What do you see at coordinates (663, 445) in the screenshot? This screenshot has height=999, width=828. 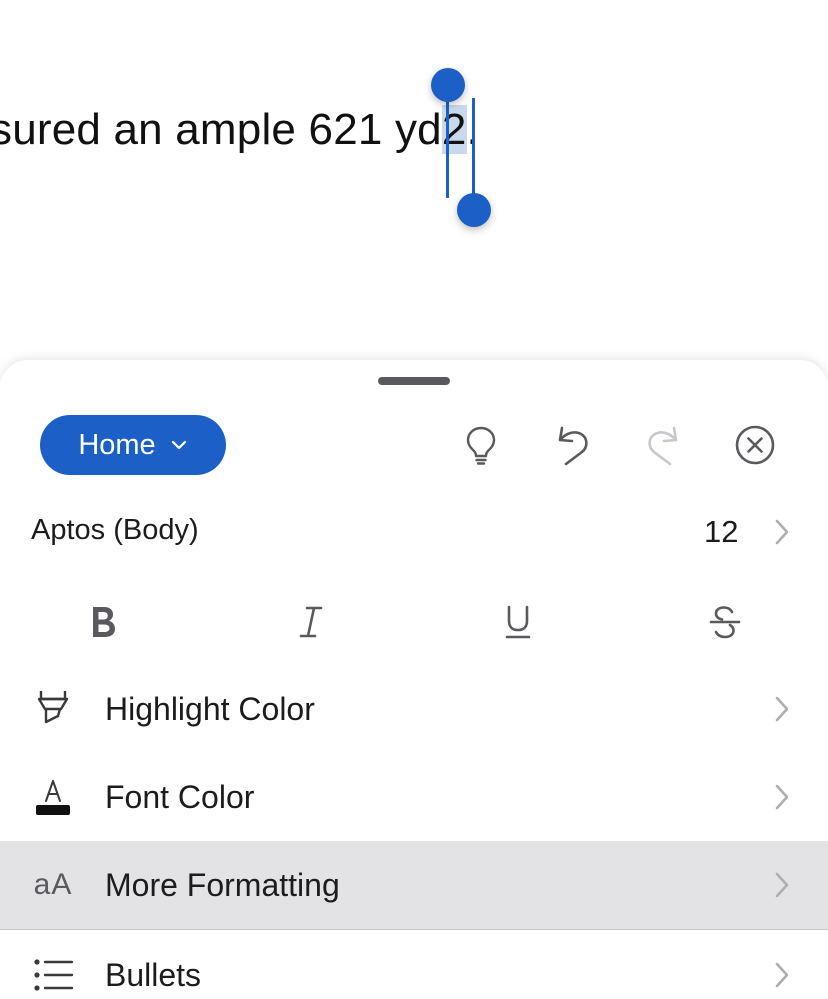 I see `redo-icon` at bounding box center [663, 445].